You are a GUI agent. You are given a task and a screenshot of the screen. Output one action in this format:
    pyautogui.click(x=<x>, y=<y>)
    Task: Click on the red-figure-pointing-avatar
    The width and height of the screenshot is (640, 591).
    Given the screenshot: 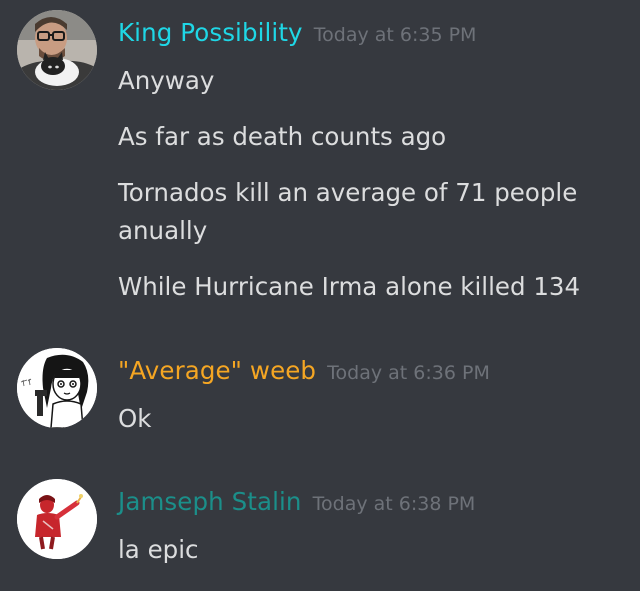 What is the action you would take?
    pyautogui.click(x=57, y=519)
    